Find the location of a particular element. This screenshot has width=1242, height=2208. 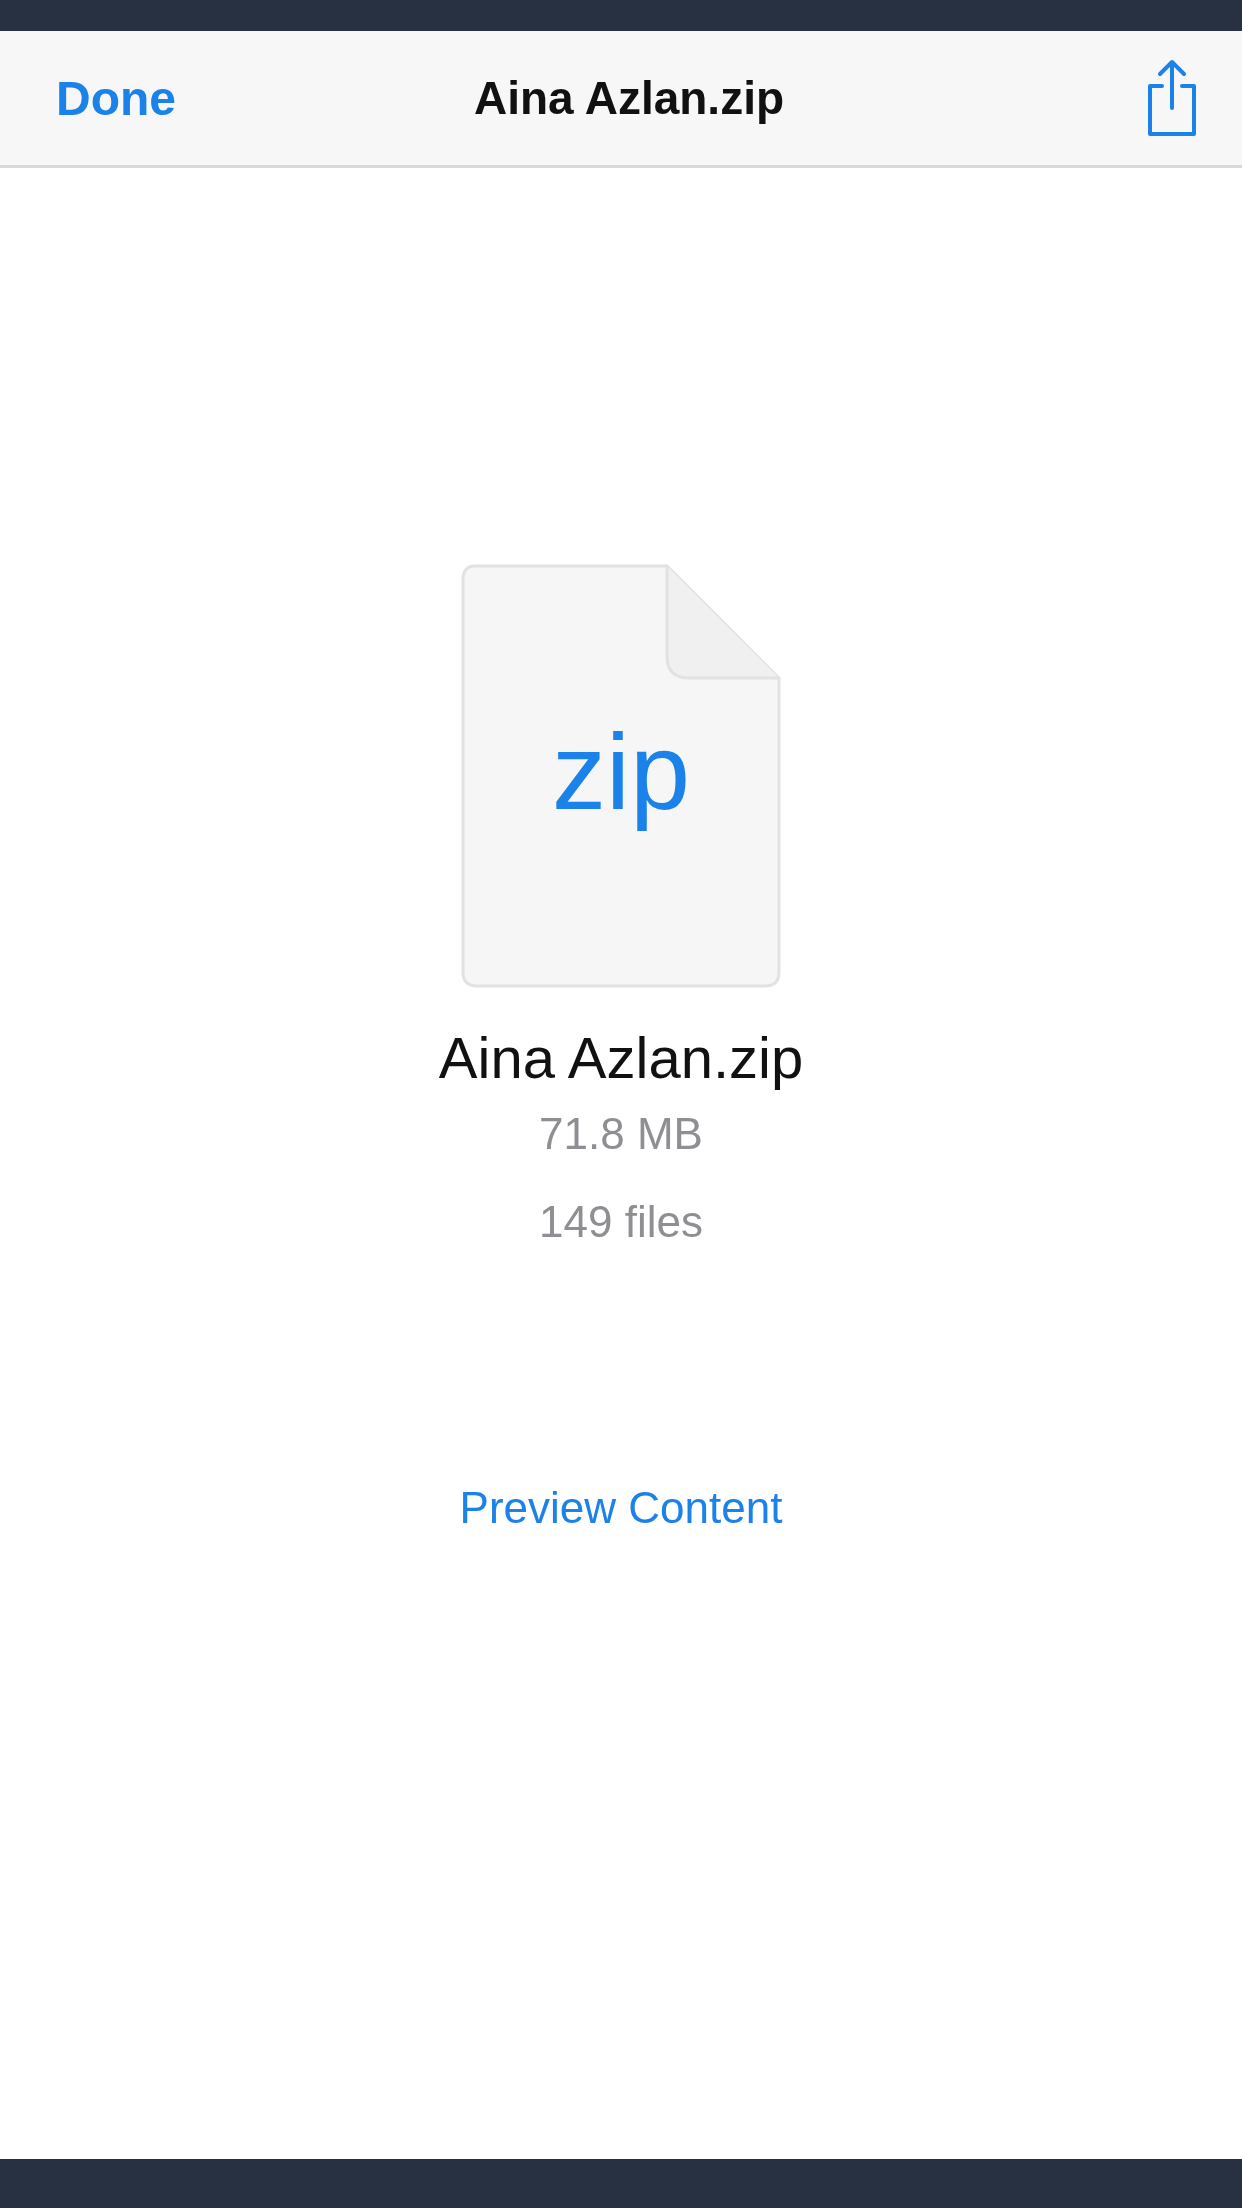

done-button: Done is located at coordinates (116, 98).